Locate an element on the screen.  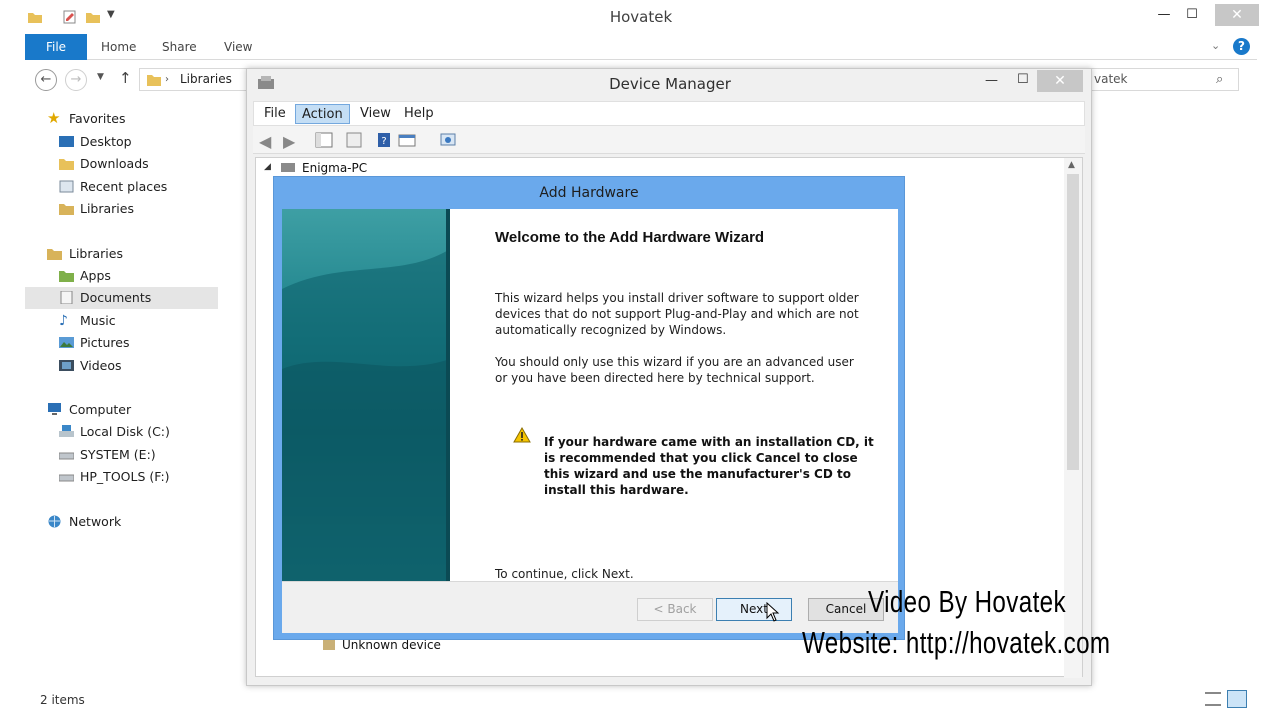
nav-label: HP_TOOLS (F:) is located at coordinates (125, 476).